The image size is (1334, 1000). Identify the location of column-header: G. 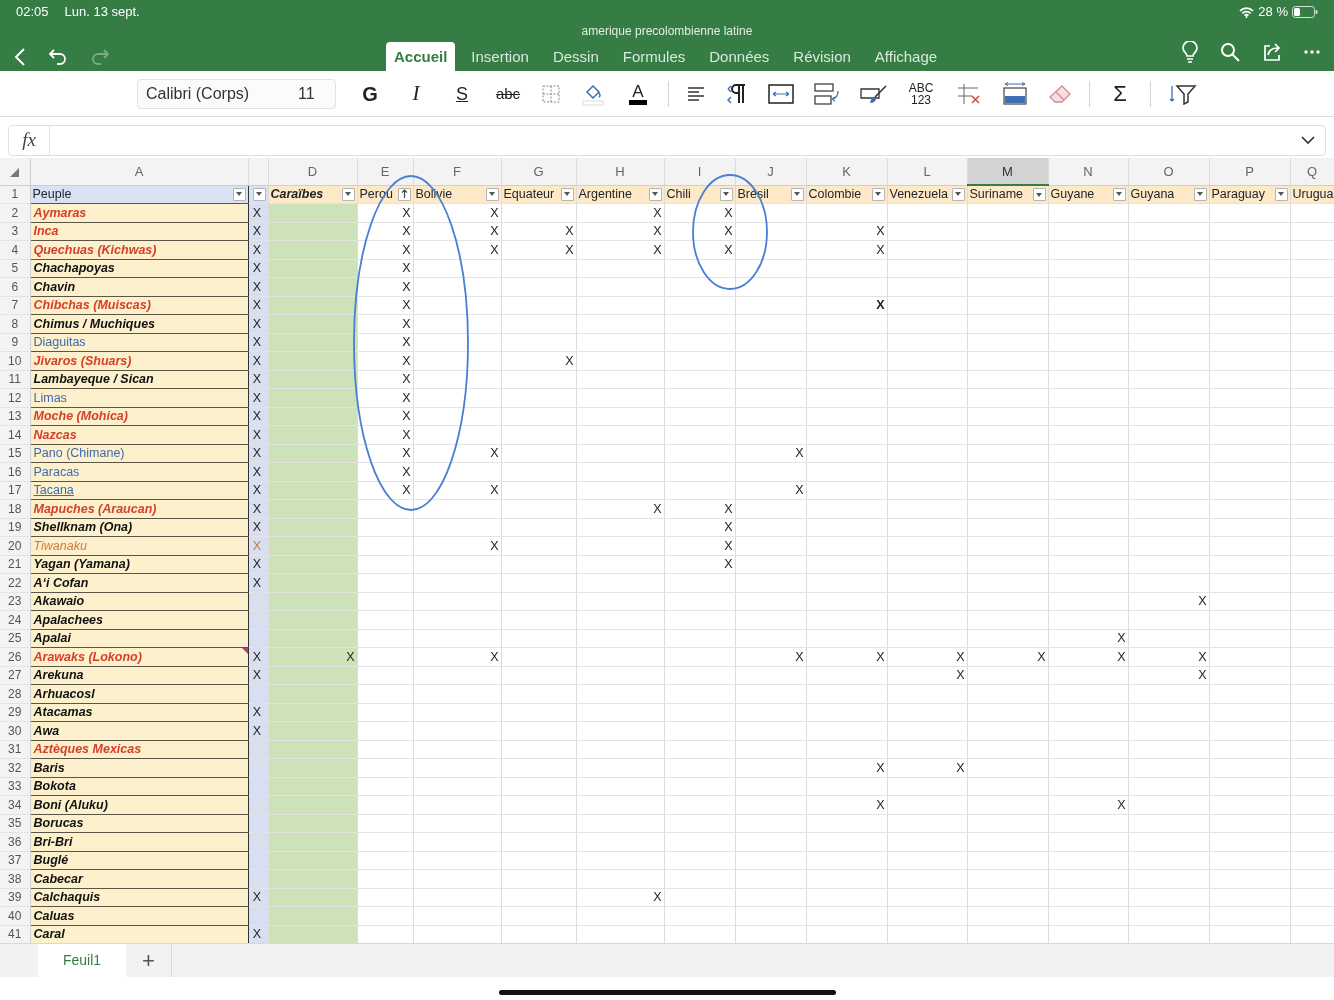
(538, 171).